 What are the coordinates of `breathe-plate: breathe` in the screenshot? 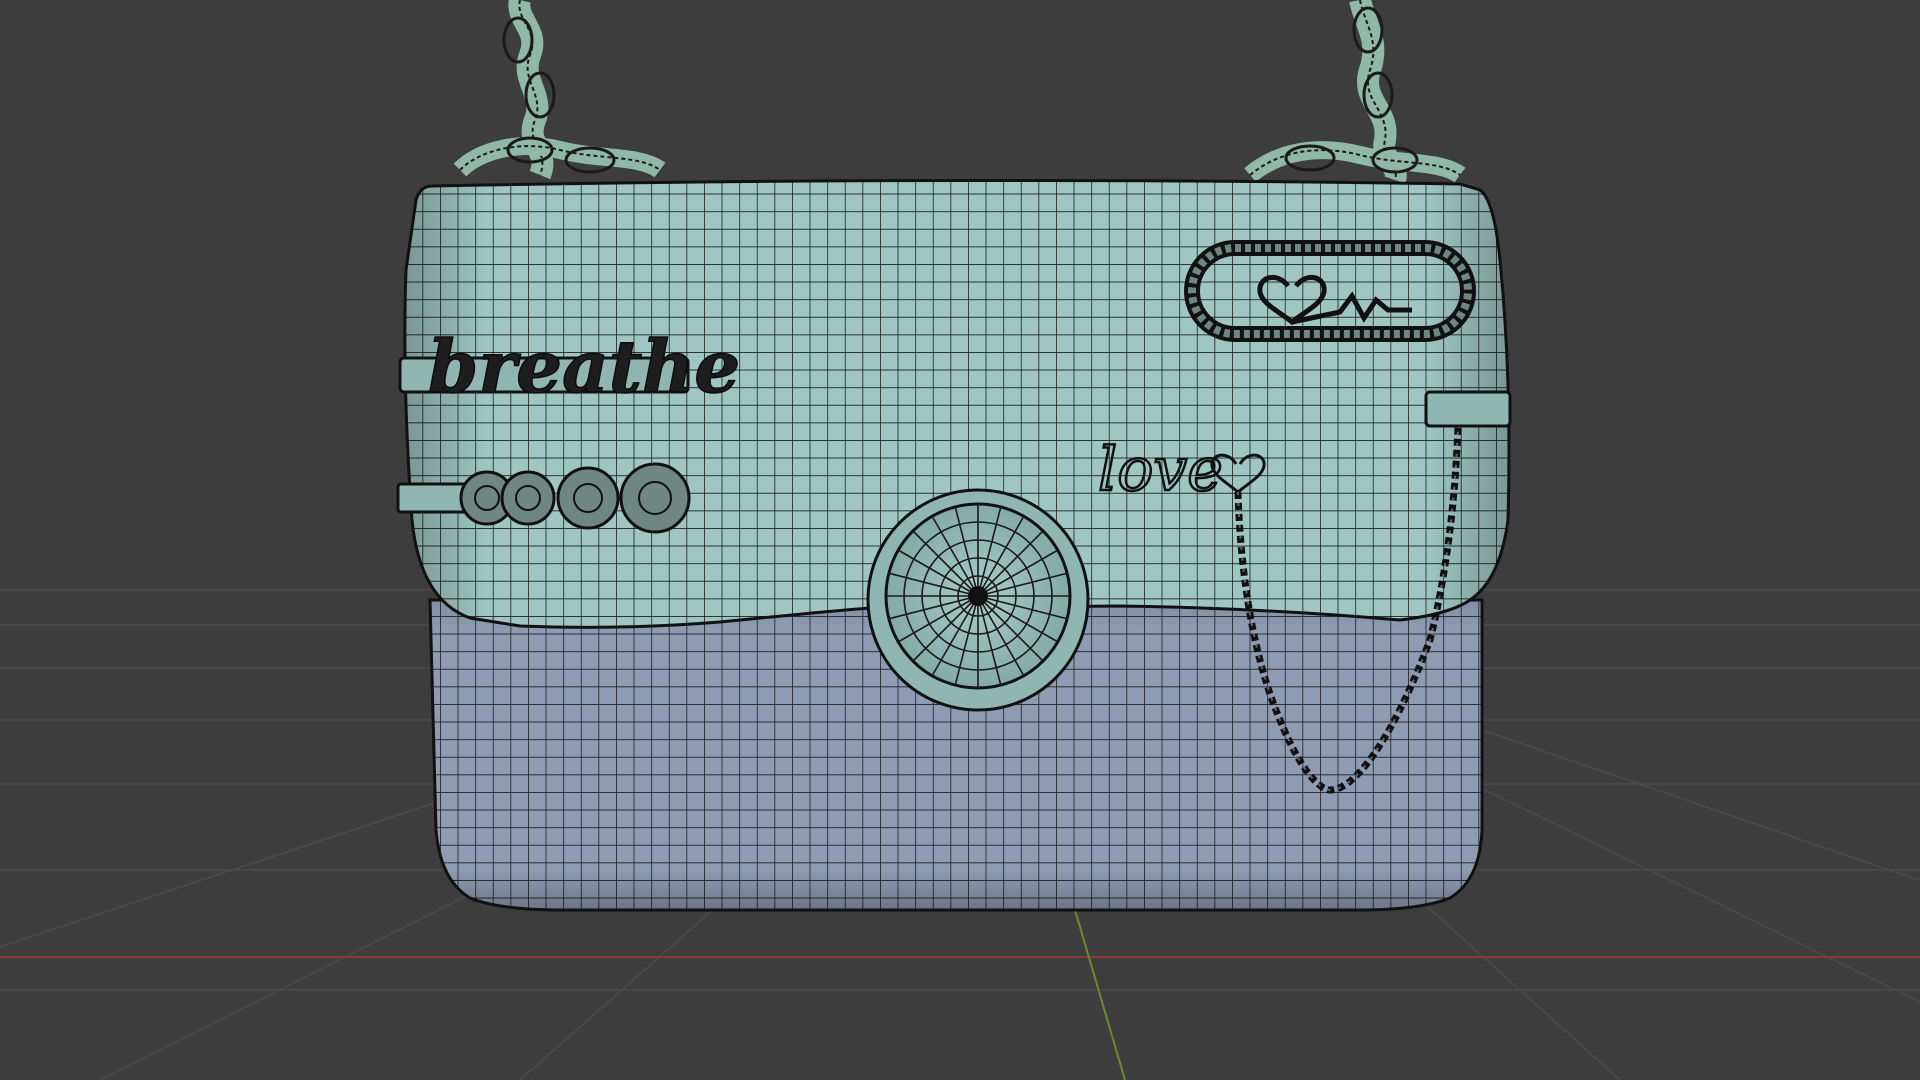 It's located at (569, 366).